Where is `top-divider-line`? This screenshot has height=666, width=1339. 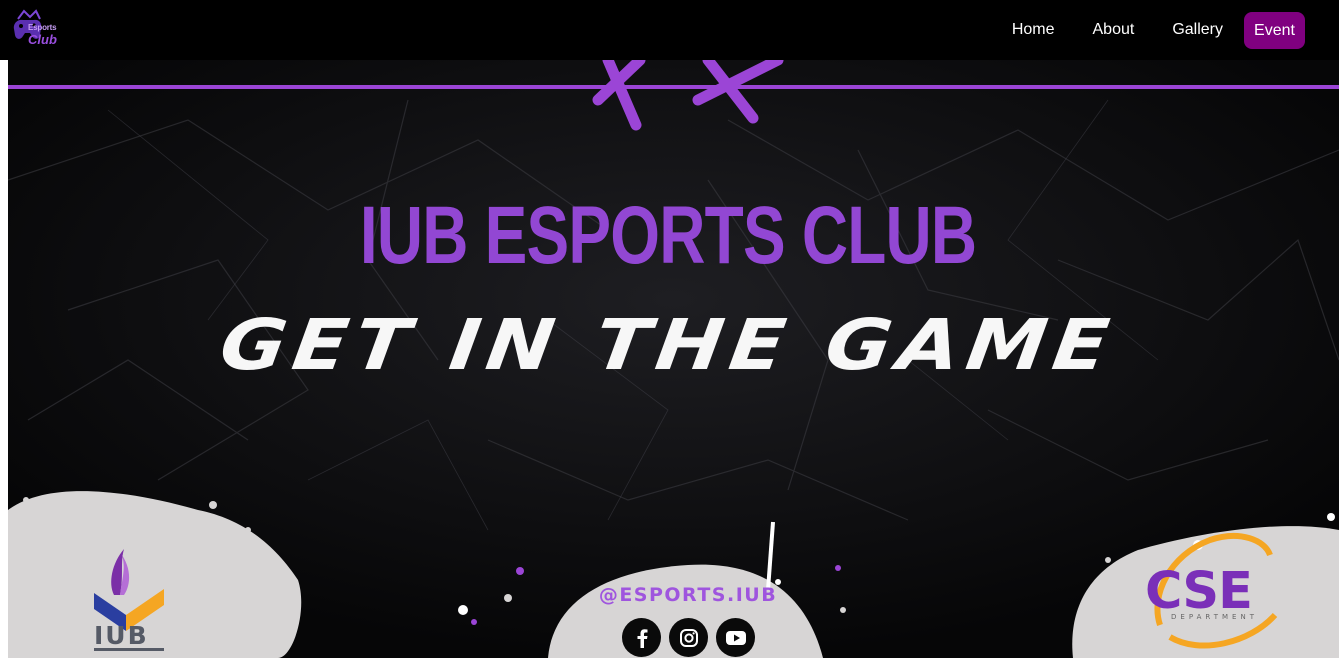 top-divider-line is located at coordinates (673, 87).